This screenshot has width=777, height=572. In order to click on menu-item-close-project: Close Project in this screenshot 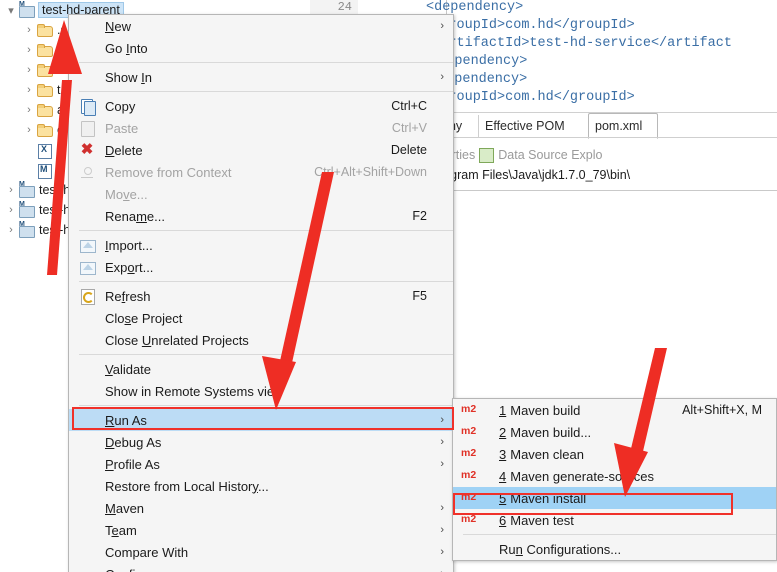, I will do `click(261, 318)`.